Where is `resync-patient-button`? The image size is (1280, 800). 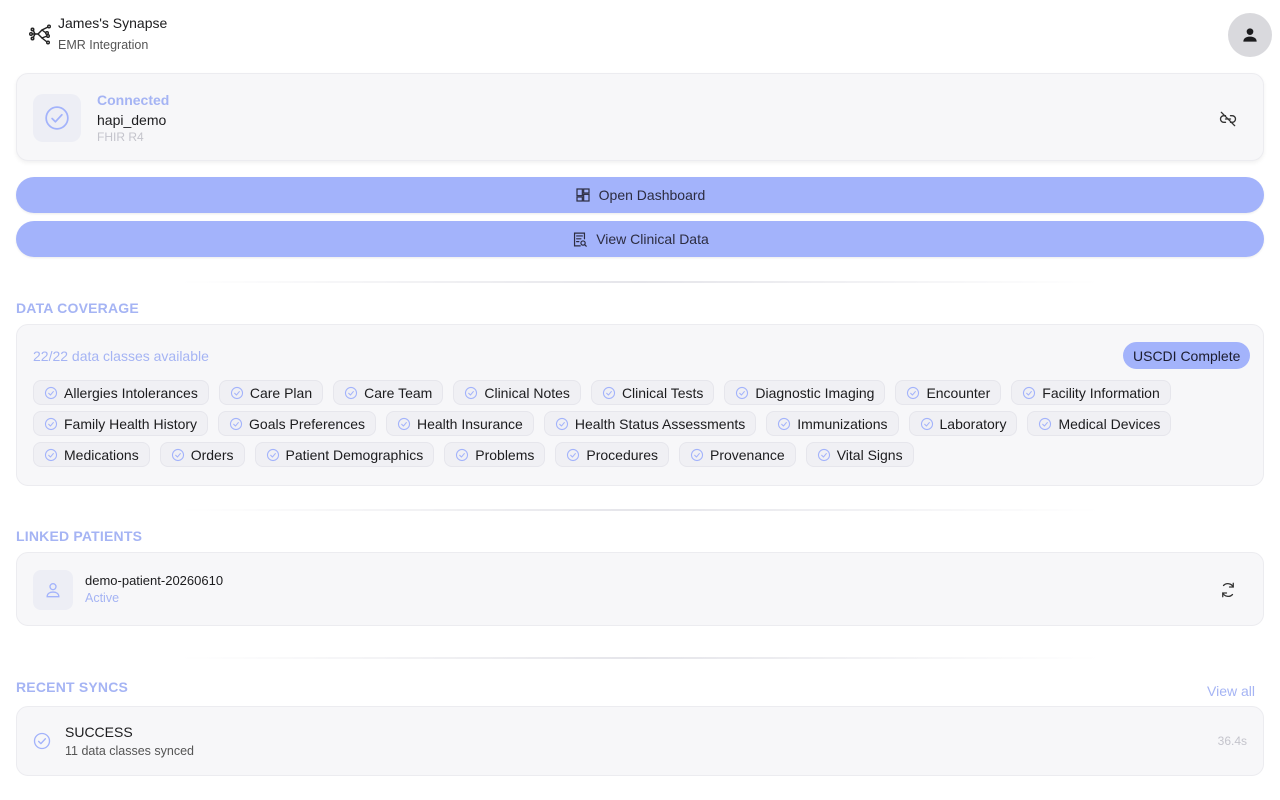
resync-patient-button is located at coordinates (1228, 590).